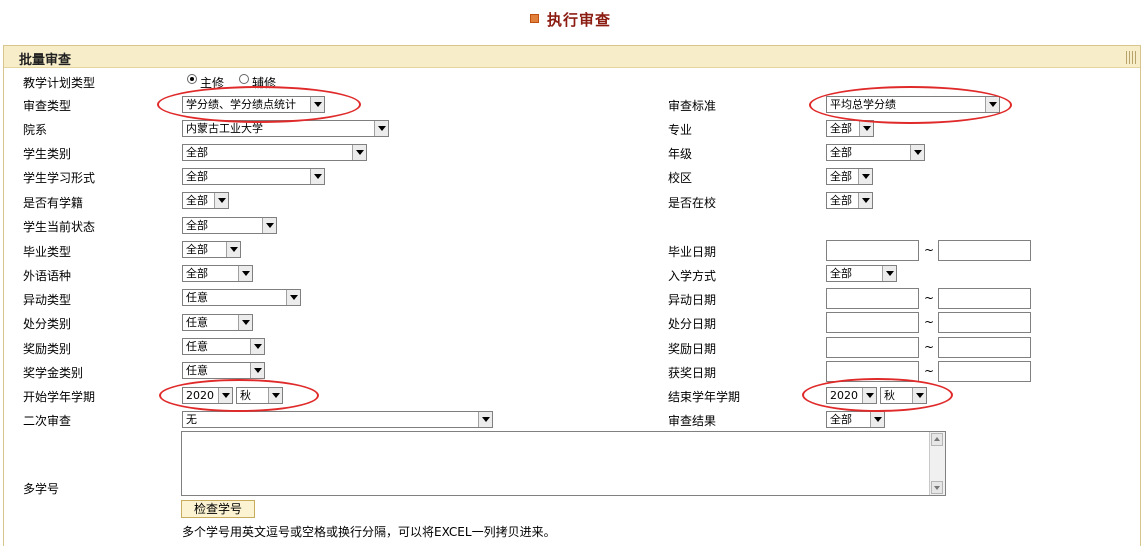 This screenshot has height=546, width=1141. I want to click on punishment-type-select: 任意, so click(217, 322).